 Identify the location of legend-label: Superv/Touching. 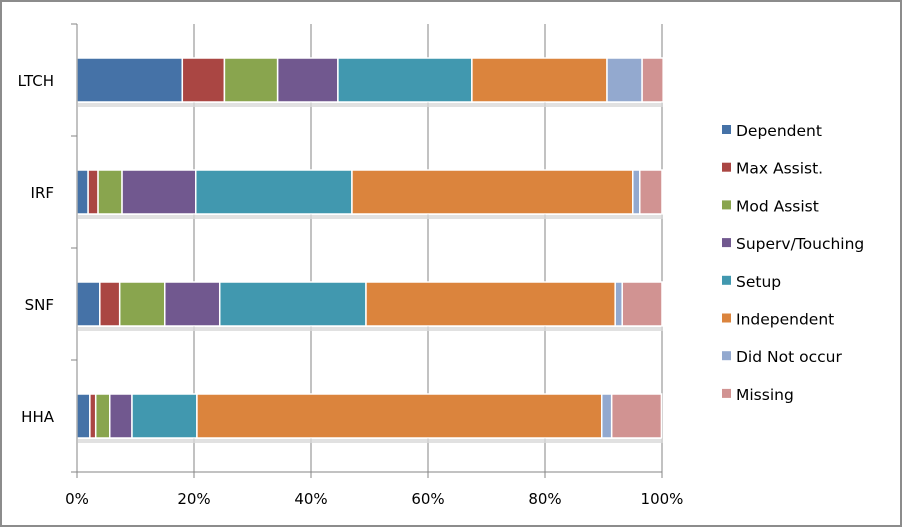
(800, 244).